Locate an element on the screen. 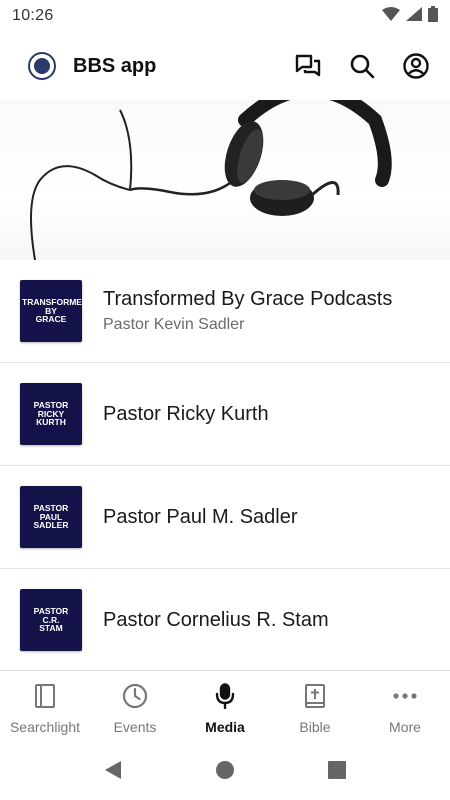 The image size is (450, 800). nav-label: More is located at coordinates (405, 727).